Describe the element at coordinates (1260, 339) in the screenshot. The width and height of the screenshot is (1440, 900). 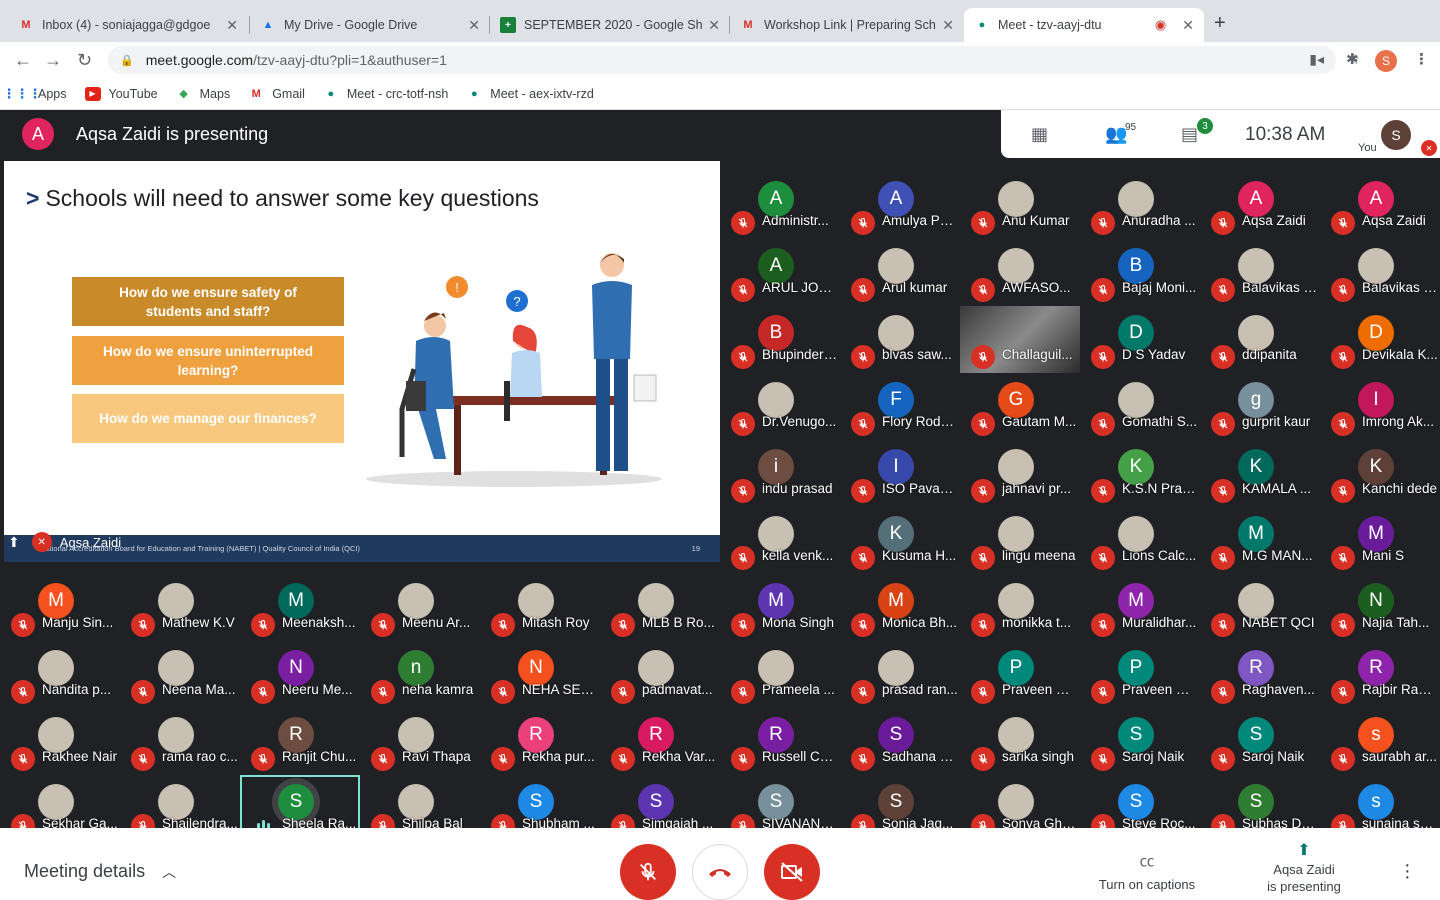
I see `participant-tile: ddipanita` at that location.